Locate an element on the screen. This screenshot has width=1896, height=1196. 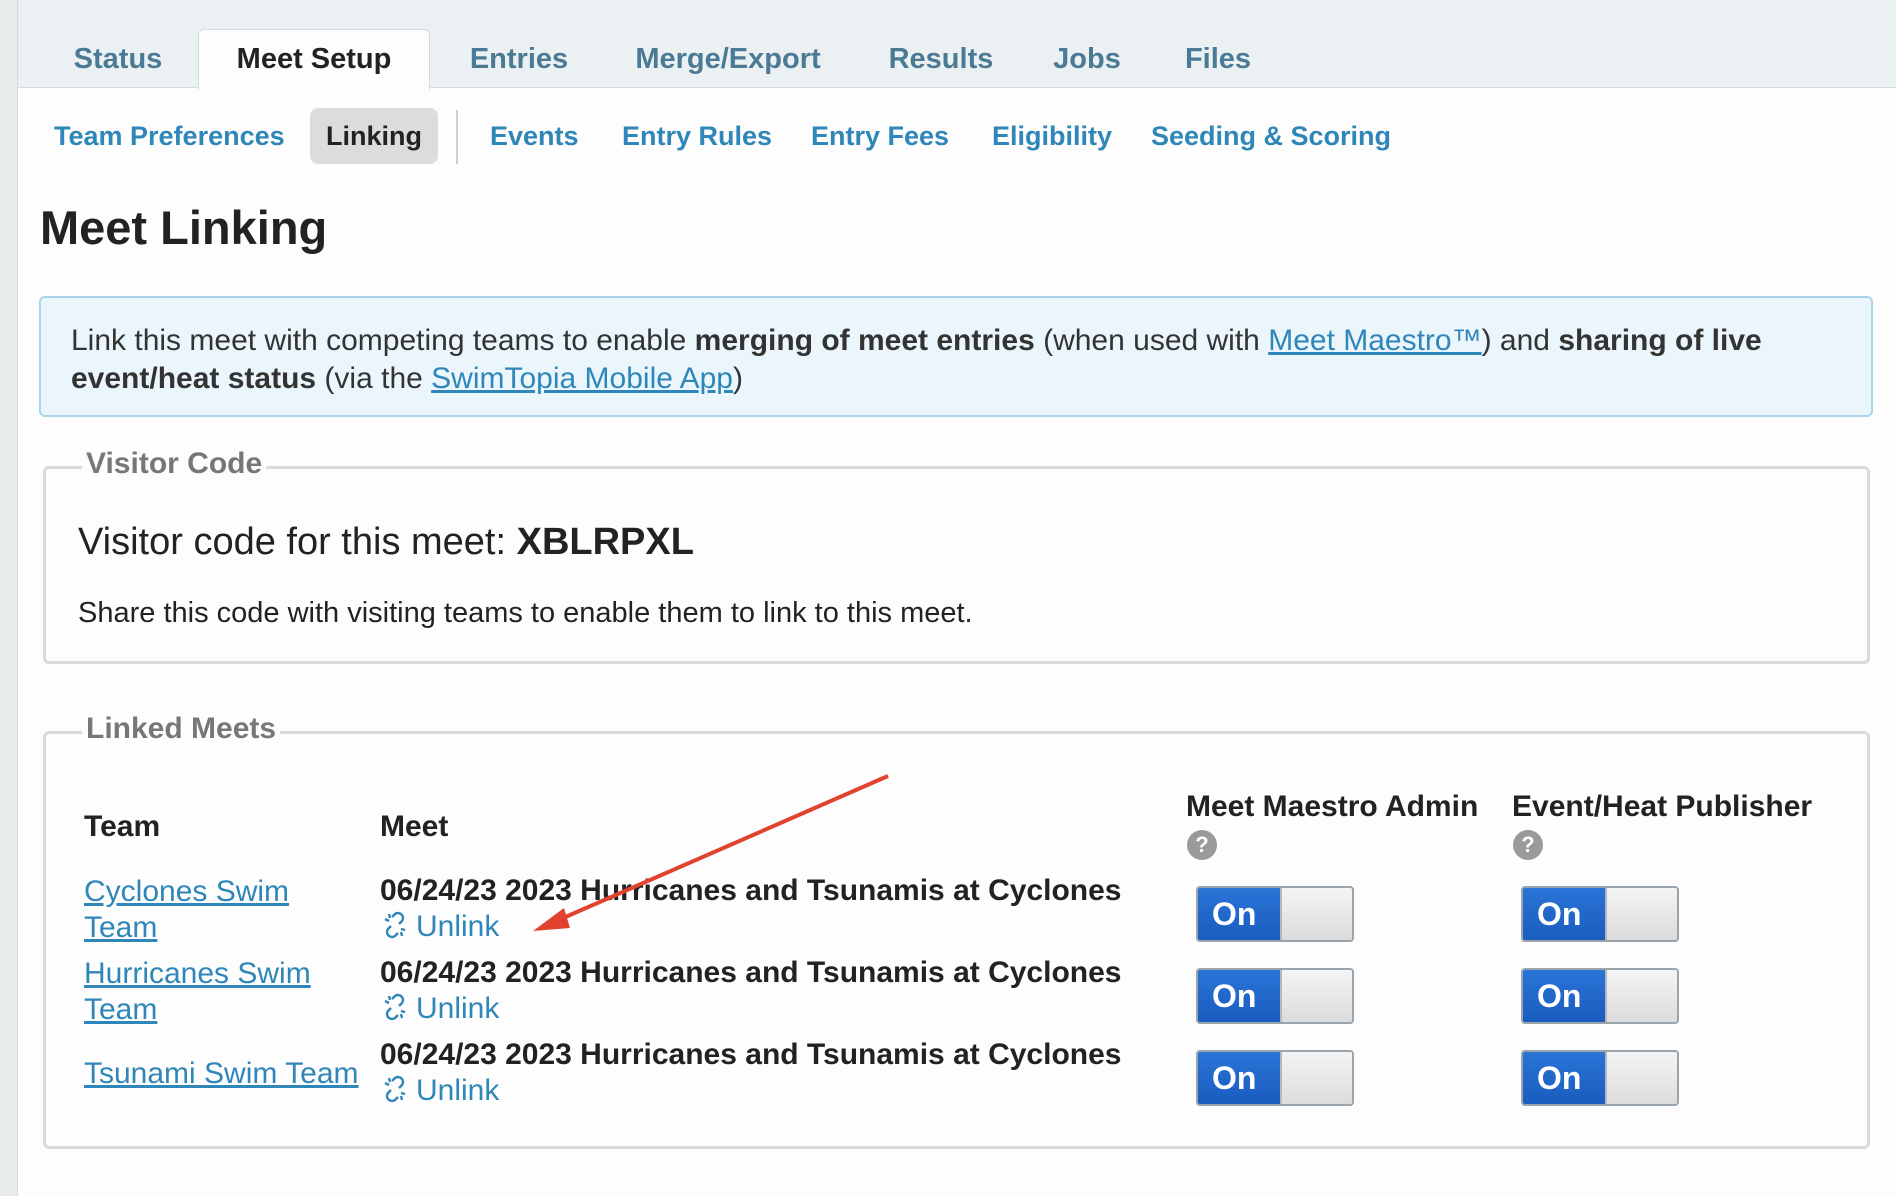
header-meet-maestro-admin: Meet Maestro Admin is located at coordinates (1332, 806).